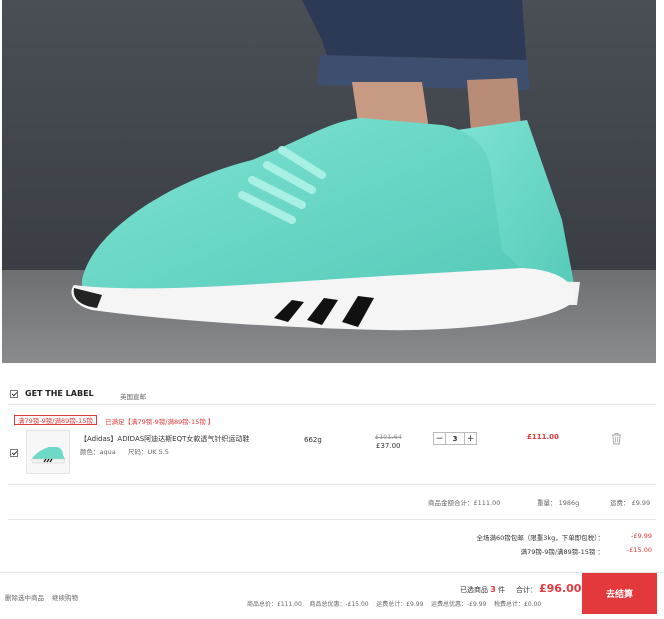 This screenshot has height=619, width=664. What do you see at coordinates (641, 536) in the screenshot?
I see `discount-free-shipping-value: -£9.99` at bounding box center [641, 536].